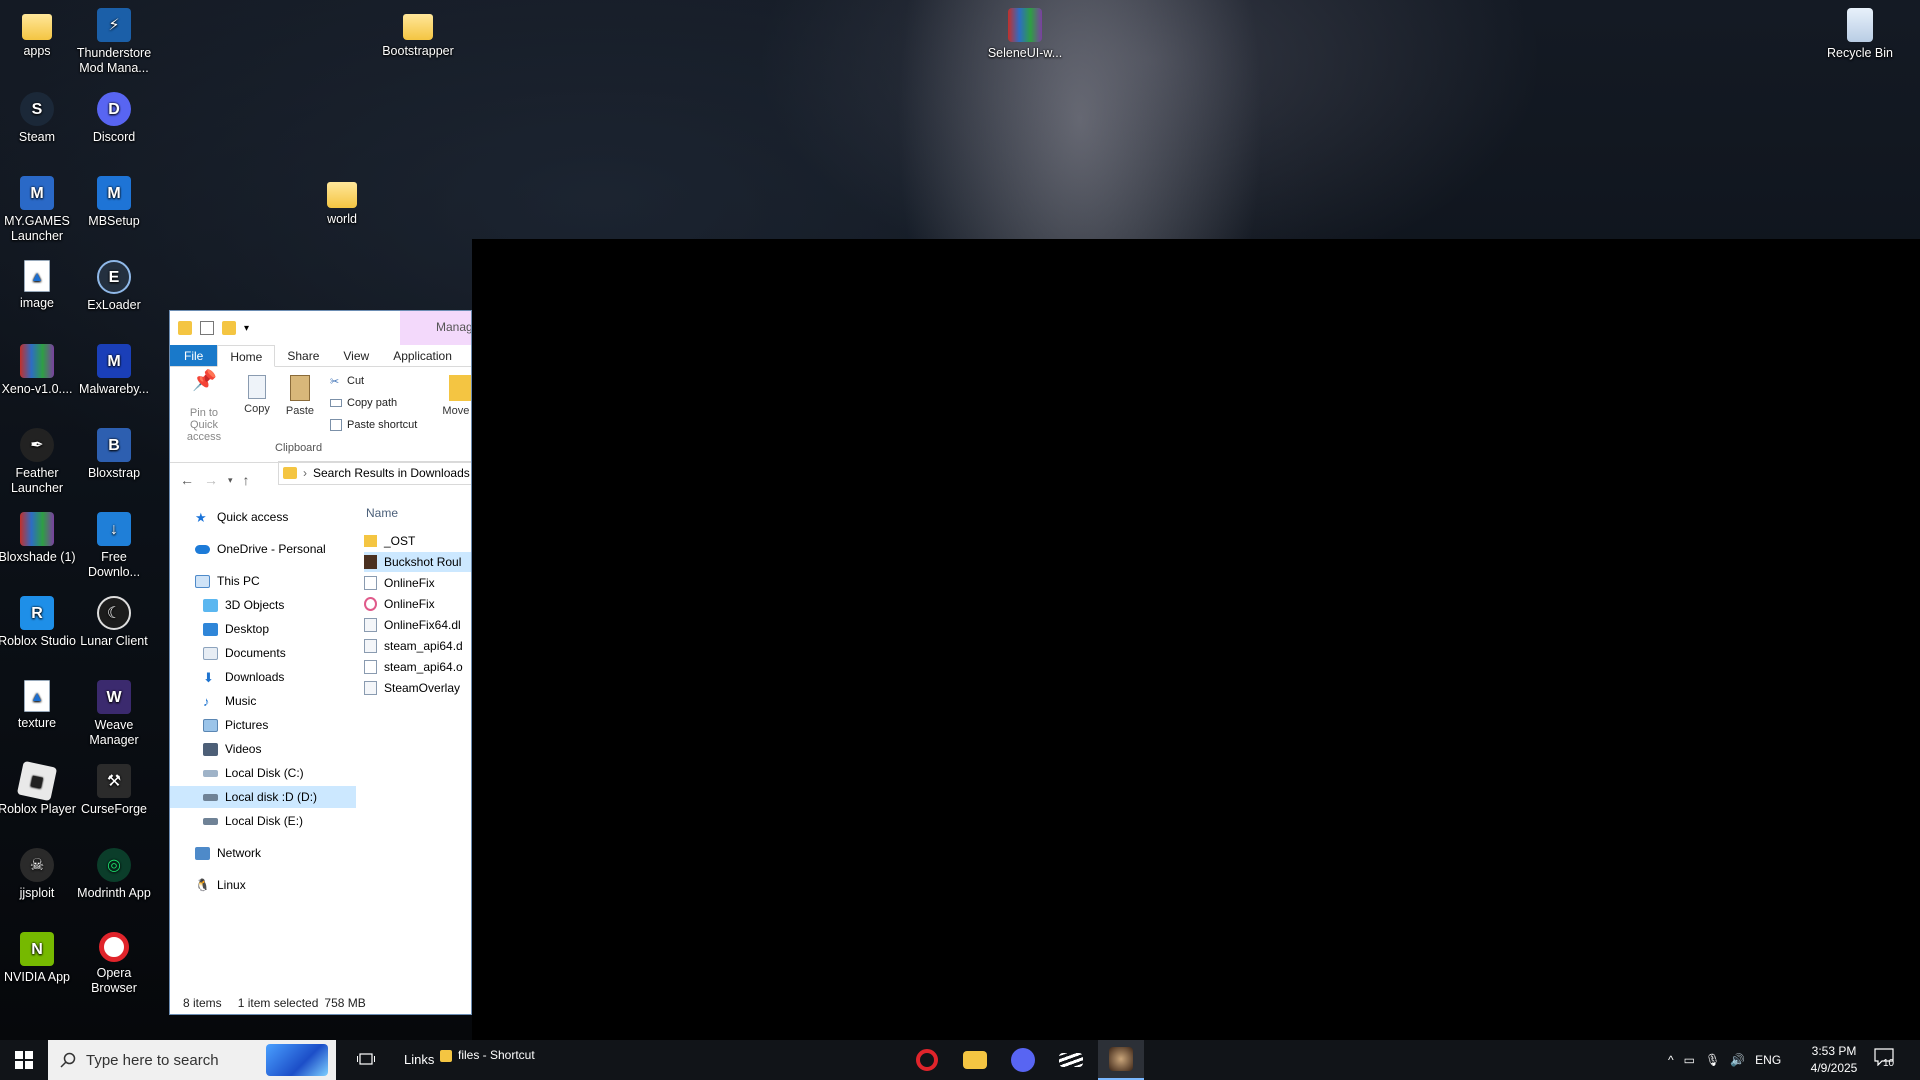 This screenshot has width=1920, height=1080. What do you see at coordinates (38, 958) in the screenshot?
I see `desktop-icon-nvidia: N NVIDIA App` at bounding box center [38, 958].